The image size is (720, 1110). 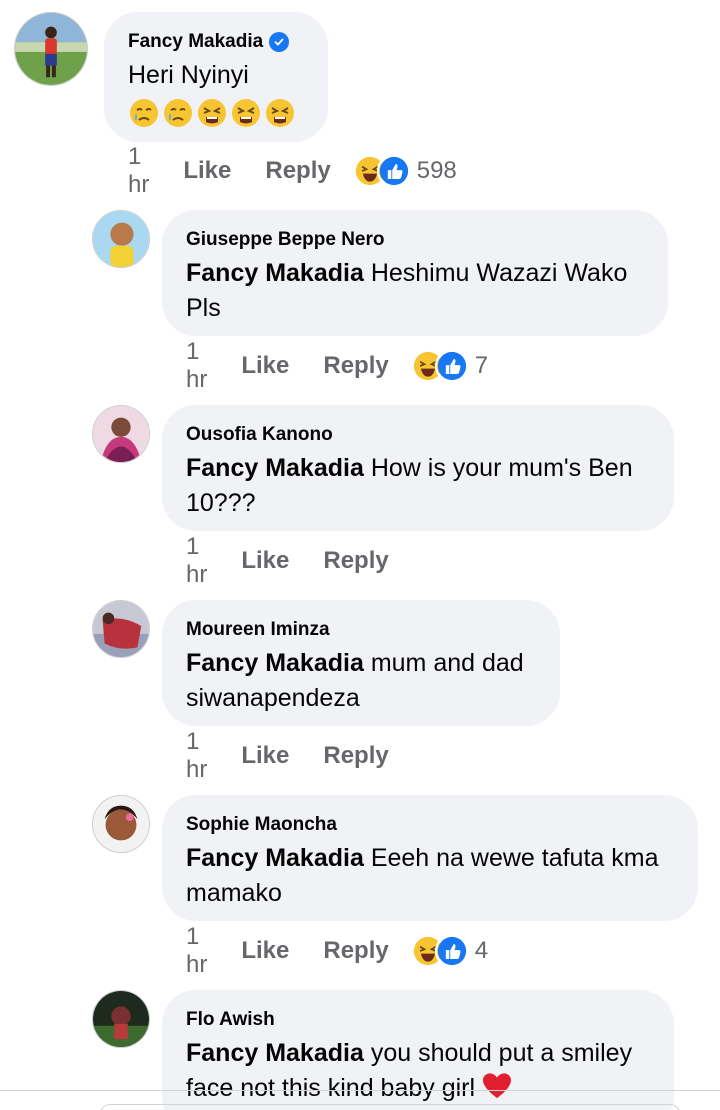 I want to click on comment-bubble: Fancy Makadia Heri Nyinyi, so click(x=216, y=77).